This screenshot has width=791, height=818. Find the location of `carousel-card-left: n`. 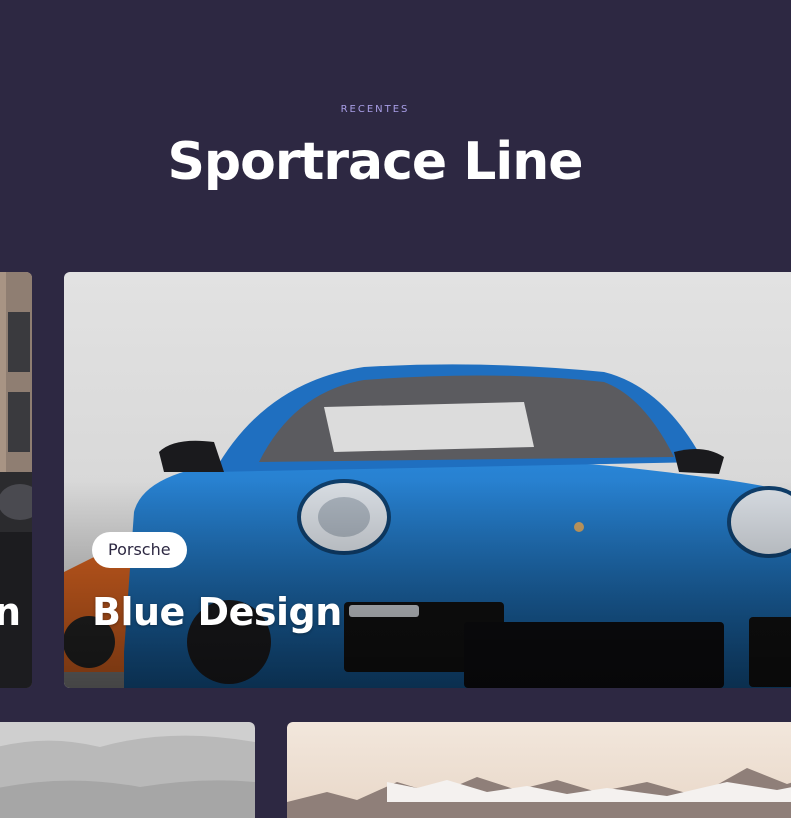

carousel-card-left: n is located at coordinates (16, 480).